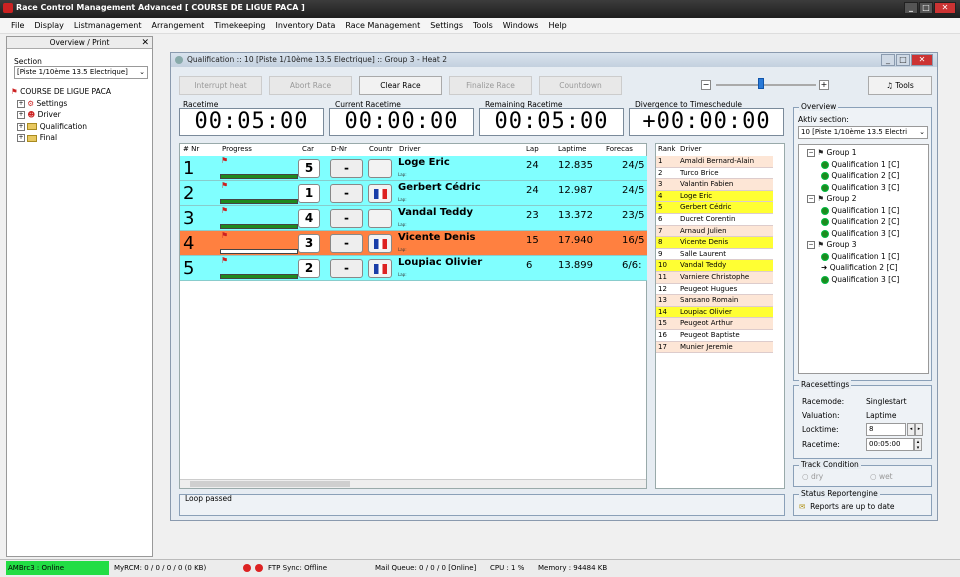 The height and width of the screenshot is (577, 960). I want to click on ranking-row: 12 Peugeot Hugues, so click(714, 289).